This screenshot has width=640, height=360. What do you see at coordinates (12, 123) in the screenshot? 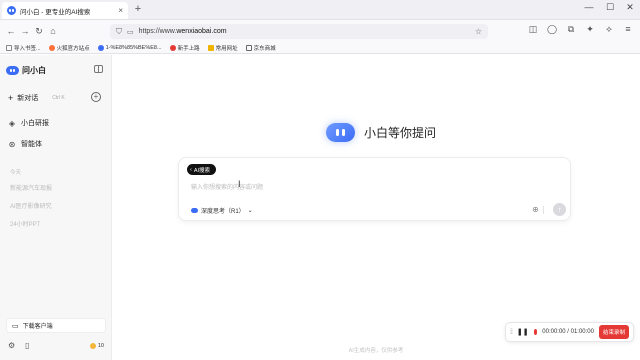
I see `research-icon: ◈` at bounding box center [12, 123].